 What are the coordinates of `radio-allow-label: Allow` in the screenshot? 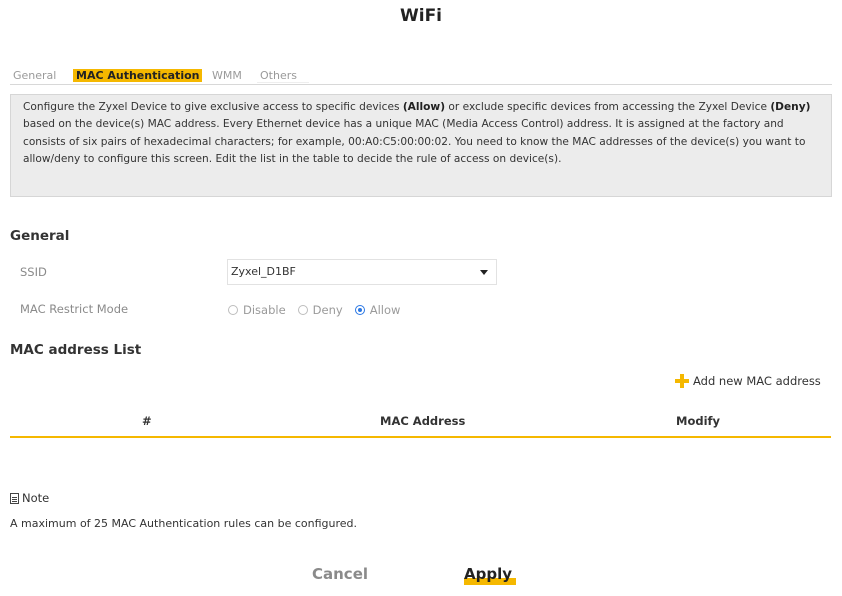 It's located at (385, 310).